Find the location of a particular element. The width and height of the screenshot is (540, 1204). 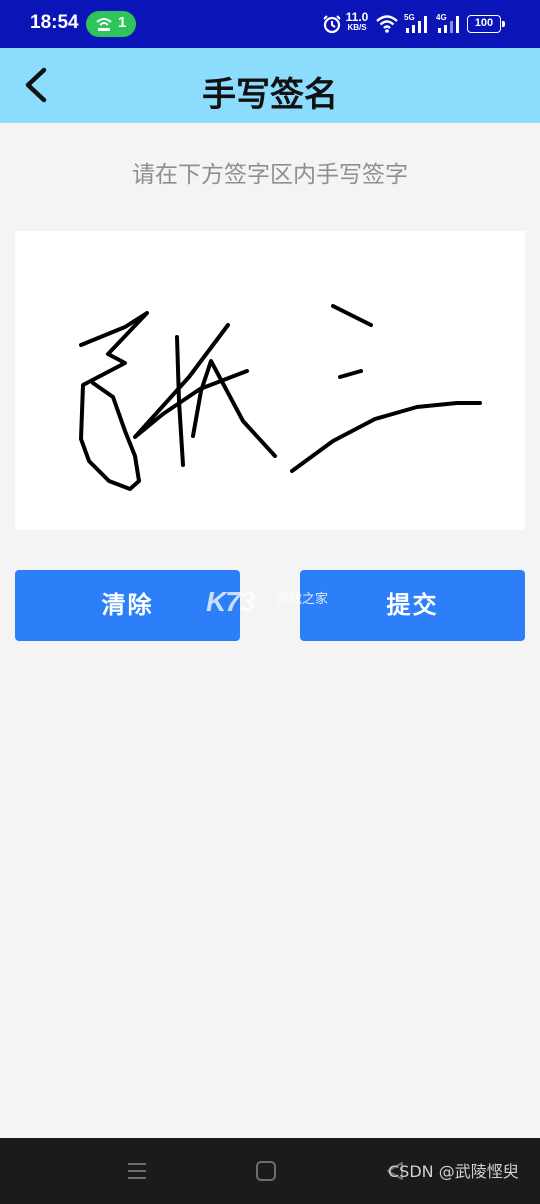

hotspot-indicator: 1 is located at coordinates (111, 24).